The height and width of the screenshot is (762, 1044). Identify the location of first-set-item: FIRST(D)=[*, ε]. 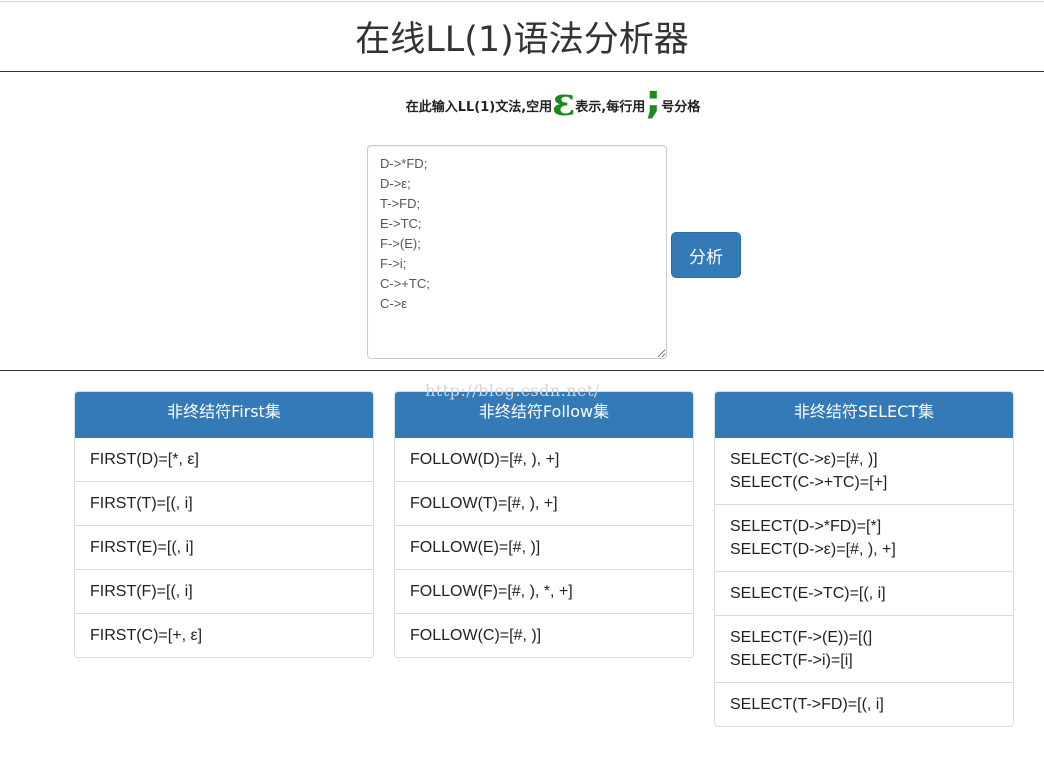
(144, 459).